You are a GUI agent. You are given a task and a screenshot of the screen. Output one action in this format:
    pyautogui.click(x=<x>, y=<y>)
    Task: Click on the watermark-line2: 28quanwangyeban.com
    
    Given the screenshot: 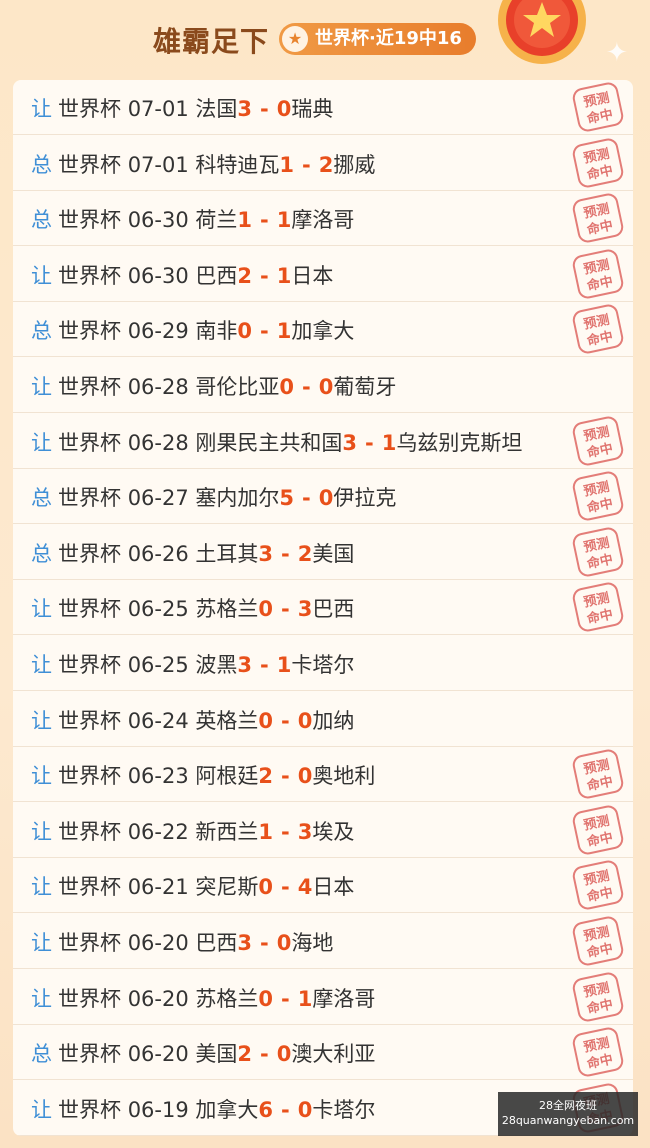 What is the action you would take?
    pyautogui.click(x=568, y=1120)
    